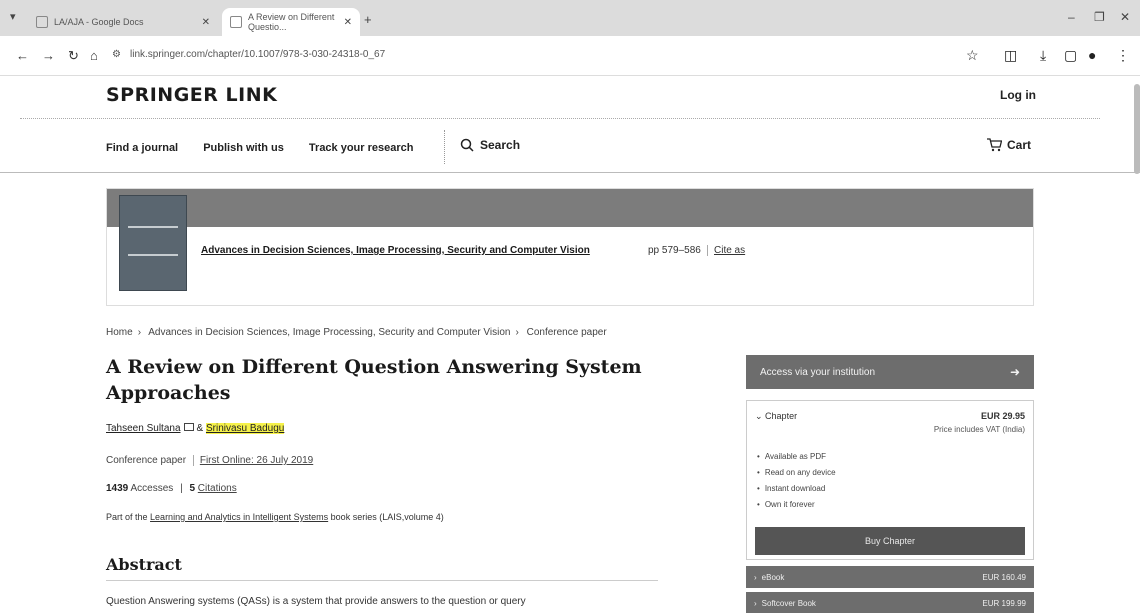 This screenshot has width=1140, height=613. I want to click on nav-track-research: Track your research, so click(361, 148).